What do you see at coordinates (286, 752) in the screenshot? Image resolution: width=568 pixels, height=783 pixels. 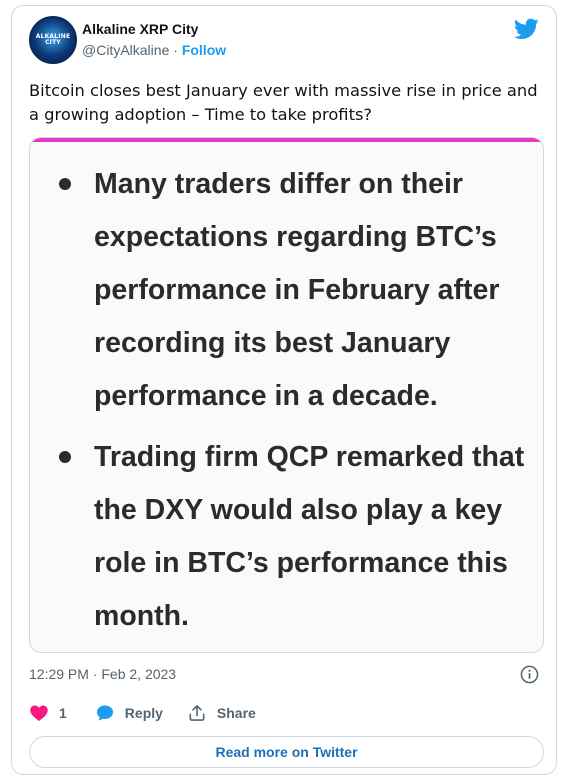 I see `read-more-button: Read more on Twitter` at bounding box center [286, 752].